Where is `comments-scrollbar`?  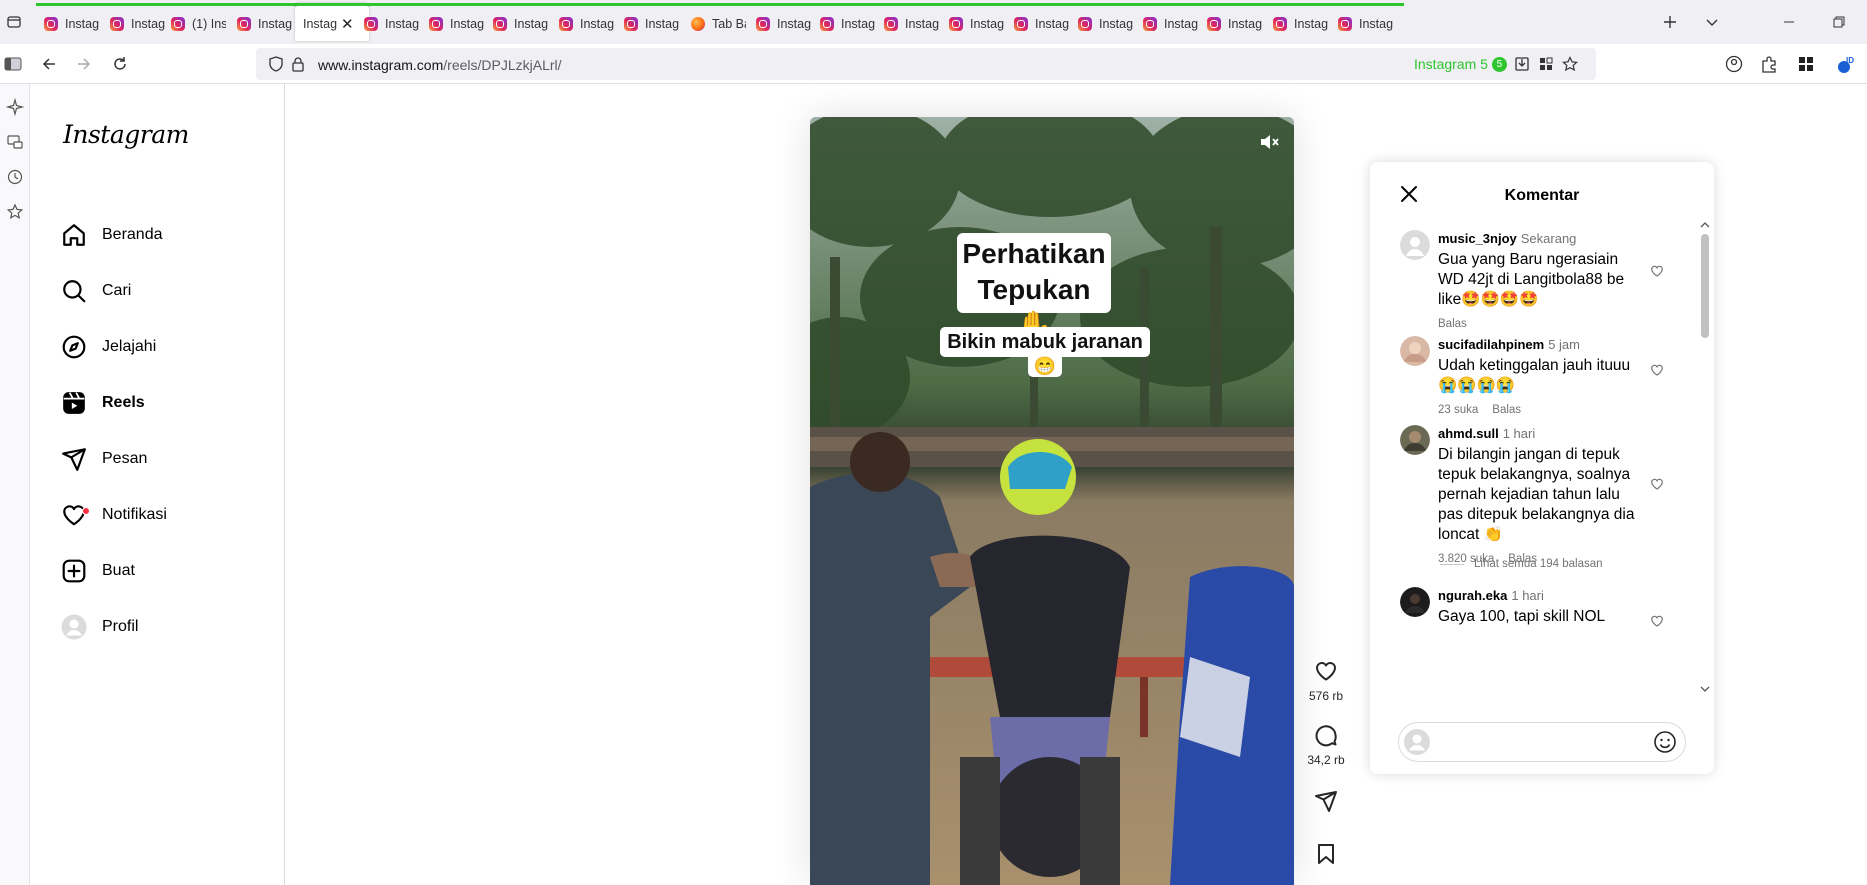 comments-scrollbar is located at coordinates (1705, 457).